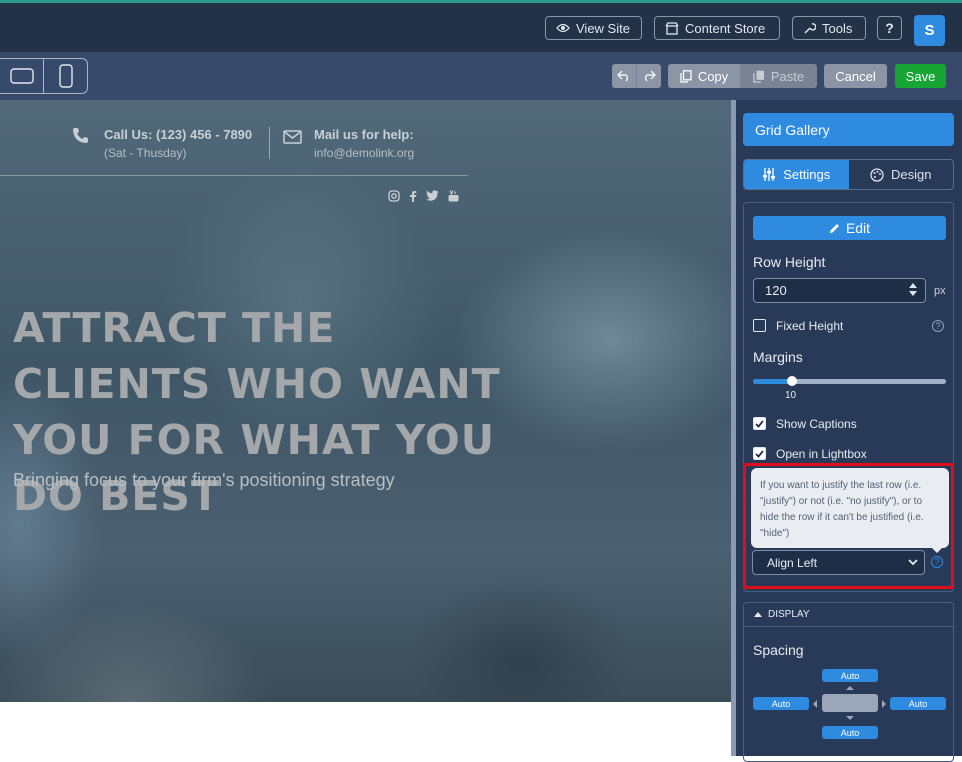  I want to click on phone-icon, so click(65, 76).